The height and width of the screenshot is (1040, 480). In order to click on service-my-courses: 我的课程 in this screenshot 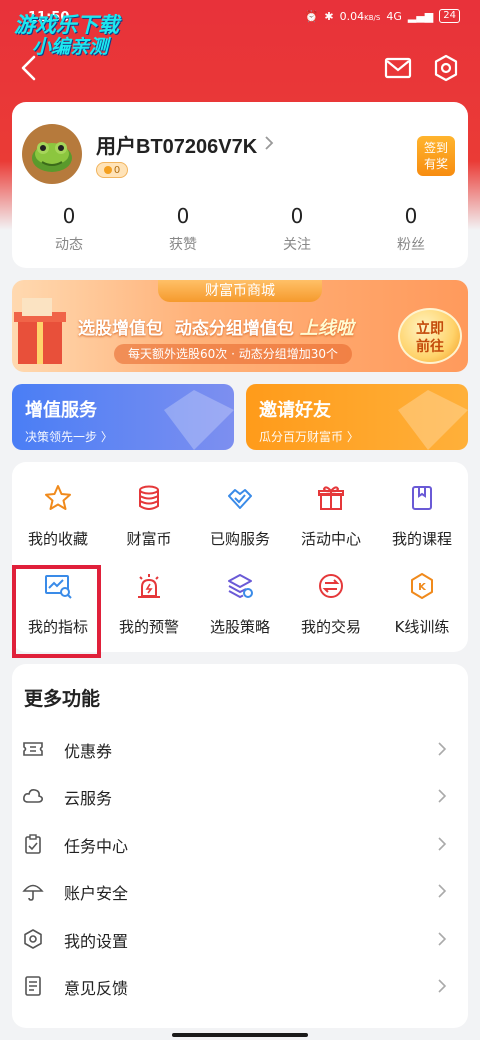, I will do `click(422, 505)`.